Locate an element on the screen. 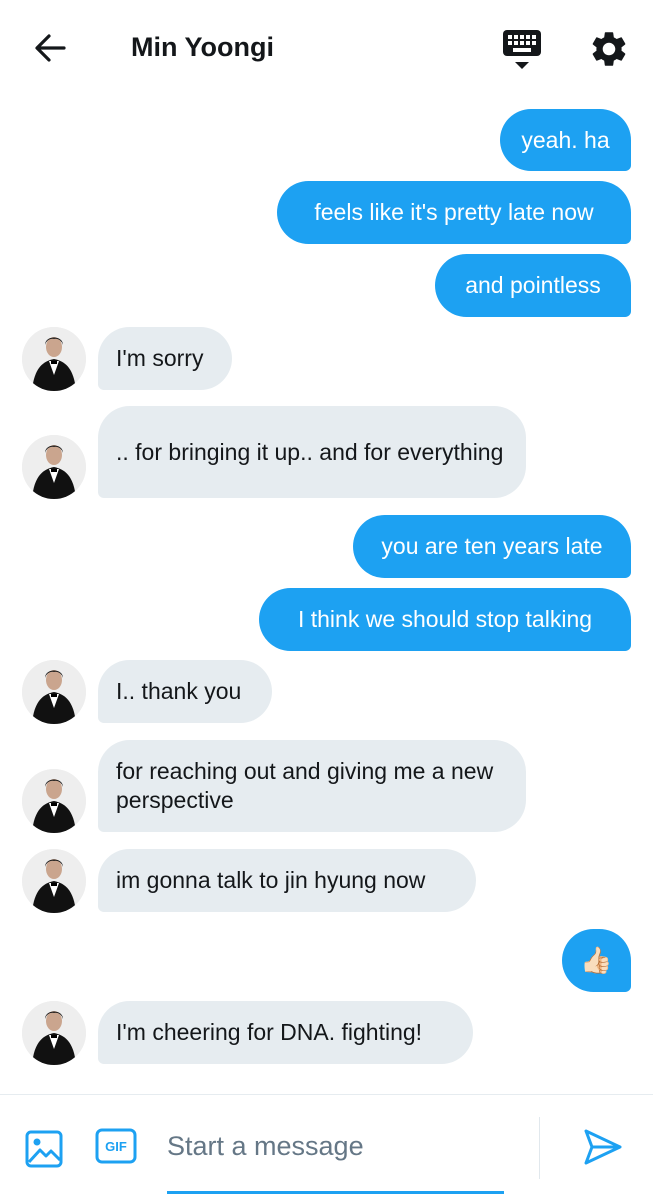 The width and height of the screenshot is (653, 1201). outgoing-message: I think we should stop talking is located at coordinates (445, 619).